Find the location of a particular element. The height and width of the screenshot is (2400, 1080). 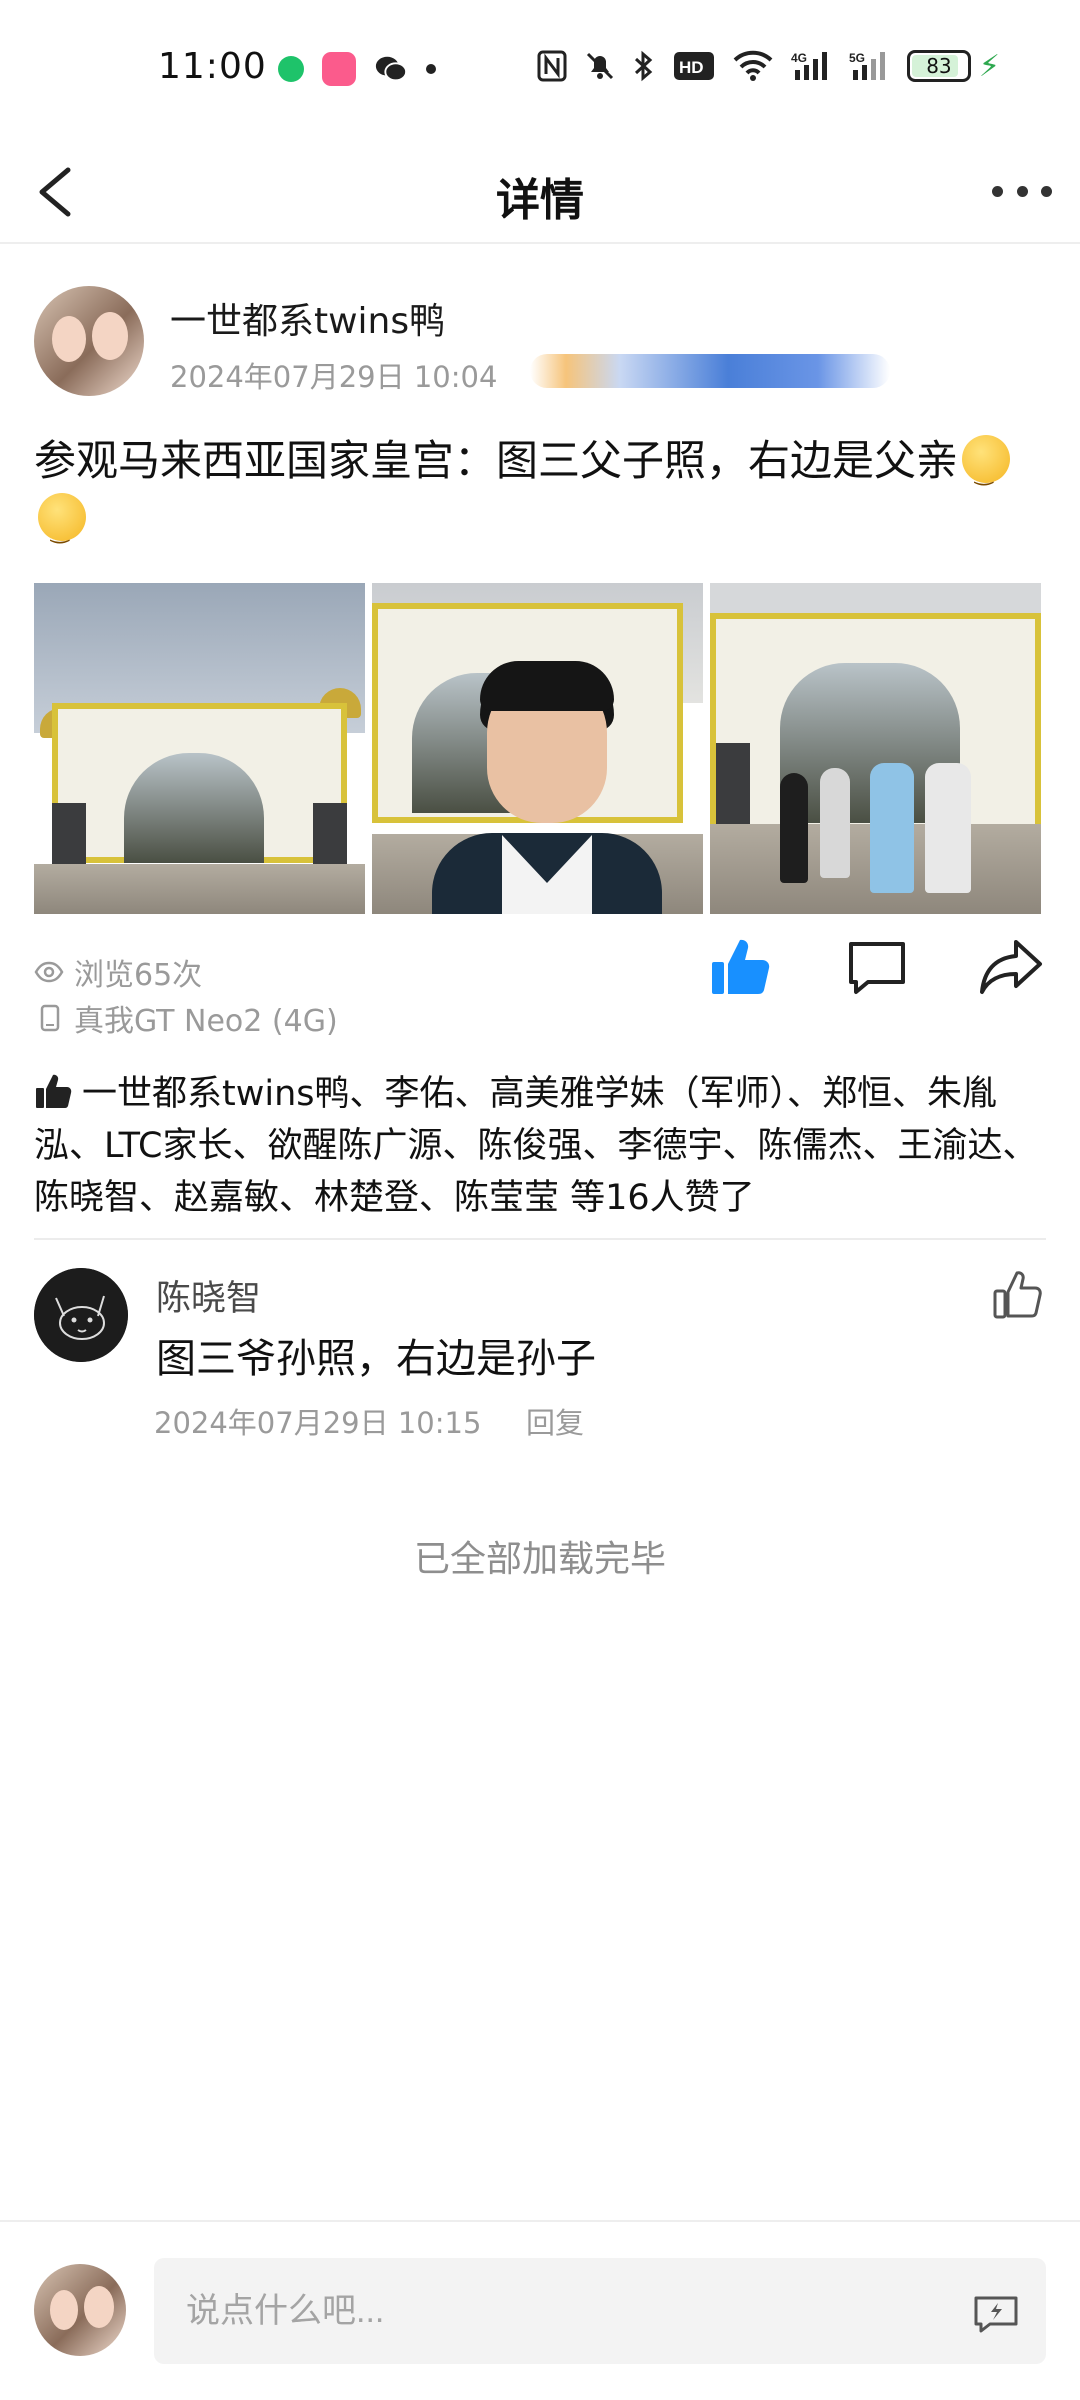

nfc-icon is located at coordinates (552, 66).